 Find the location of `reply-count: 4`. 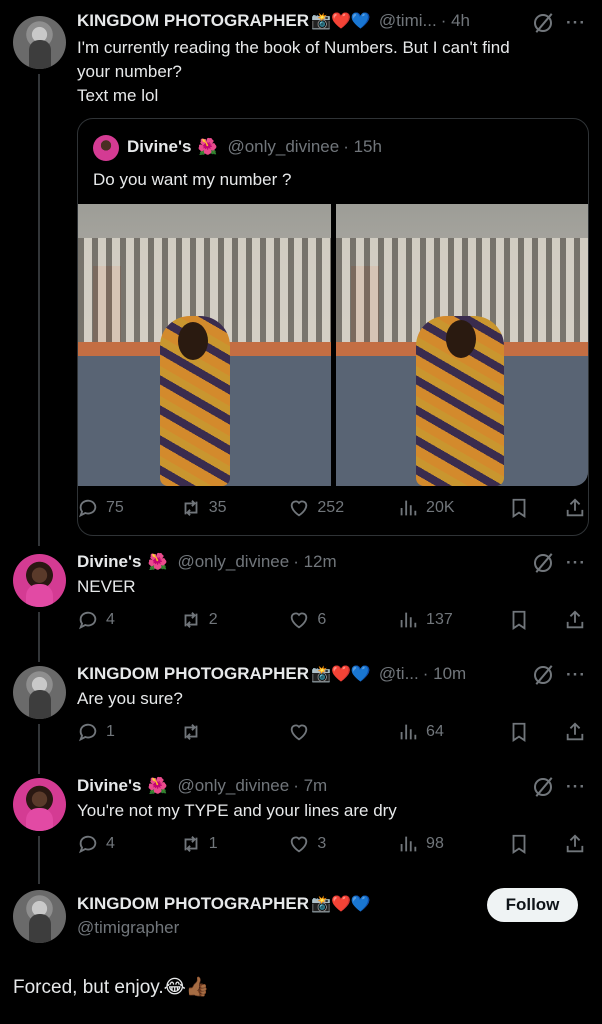

reply-count: 4 is located at coordinates (110, 843).